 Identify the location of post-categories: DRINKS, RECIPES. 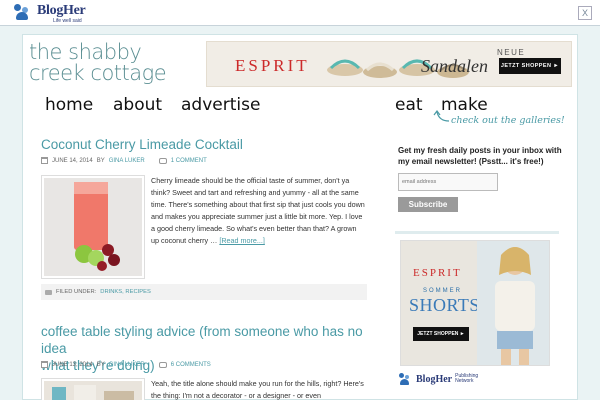
(125, 292).